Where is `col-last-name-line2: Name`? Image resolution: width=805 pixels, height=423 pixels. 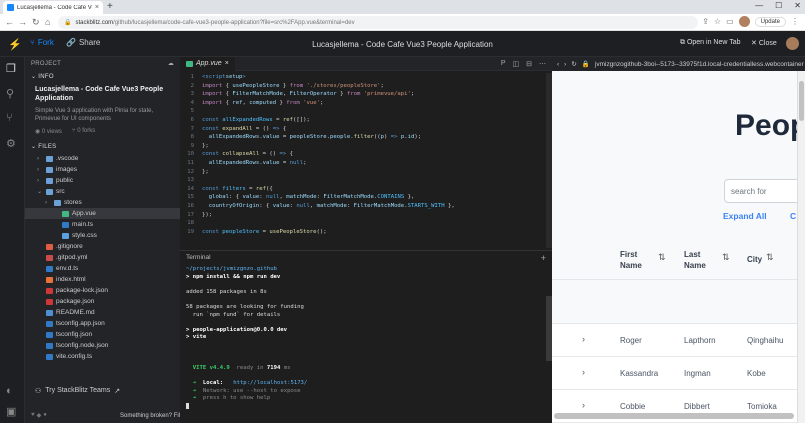
col-last-name-line2: Name is located at coordinates (695, 265).